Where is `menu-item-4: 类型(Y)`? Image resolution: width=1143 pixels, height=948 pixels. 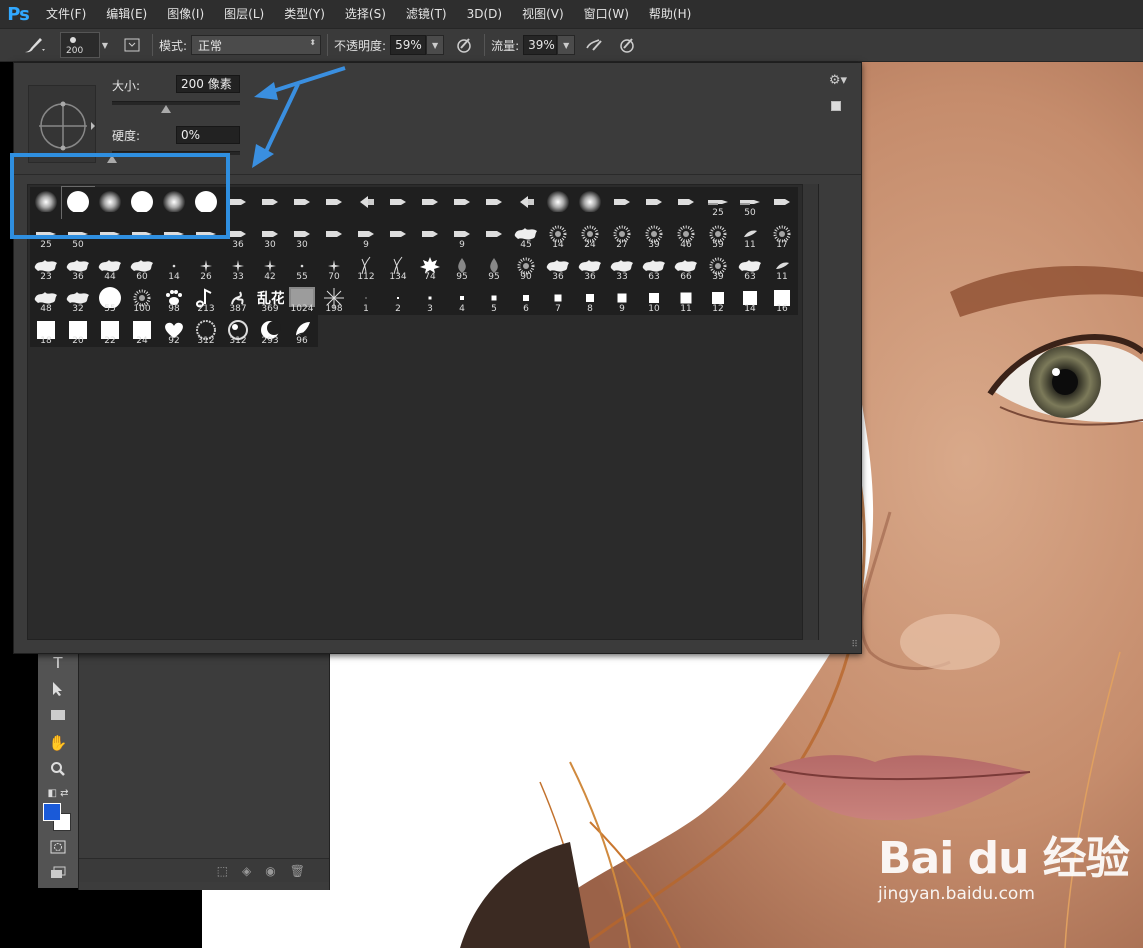
menu-item-4: 类型(Y) is located at coordinates (304, 14).